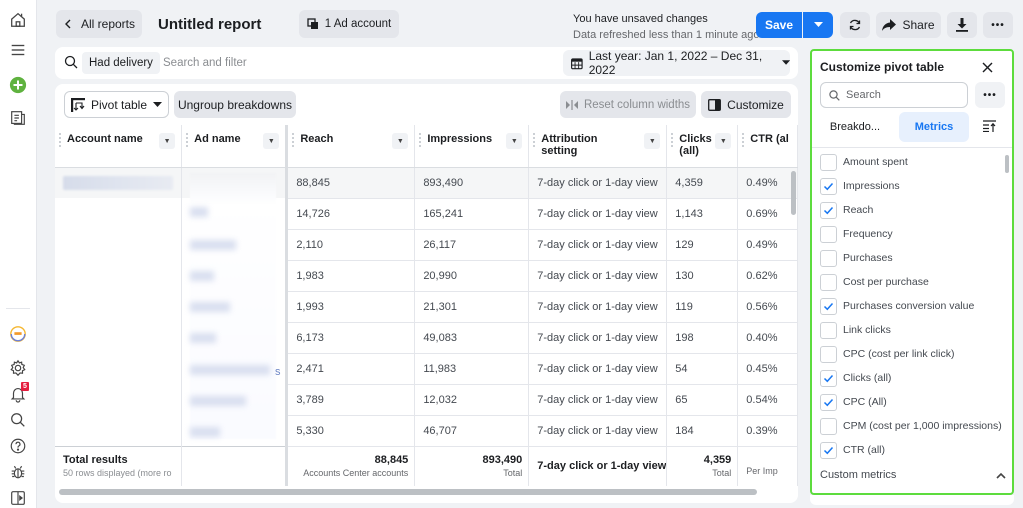 The width and height of the screenshot is (1023, 508). I want to click on bug-icon, so click(18, 472).